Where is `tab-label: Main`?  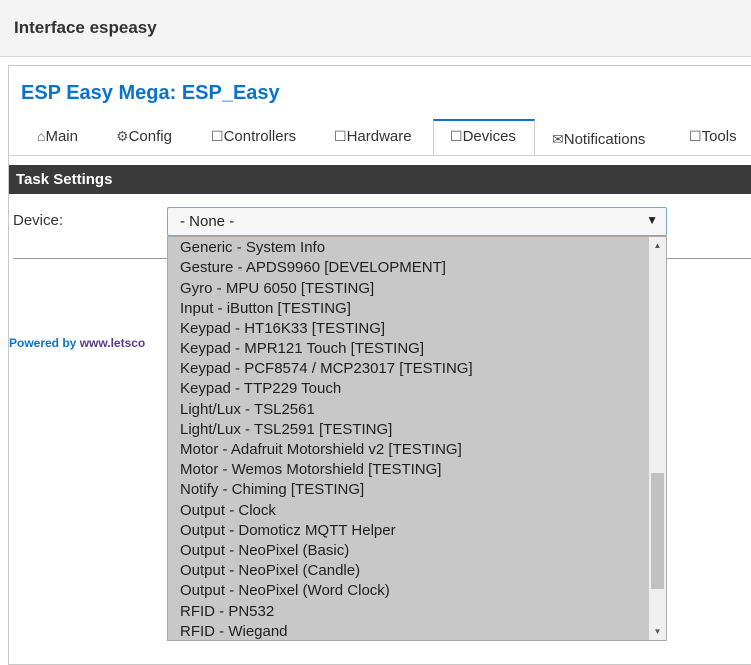
tab-label: Main is located at coordinates (61, 136).